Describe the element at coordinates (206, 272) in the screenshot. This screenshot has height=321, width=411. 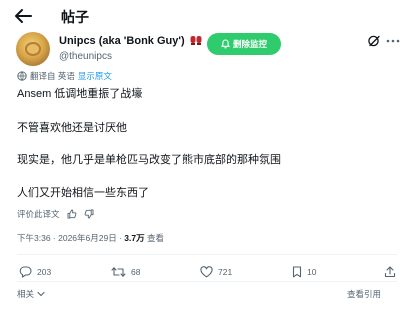
I see `heart-icon` at that location.